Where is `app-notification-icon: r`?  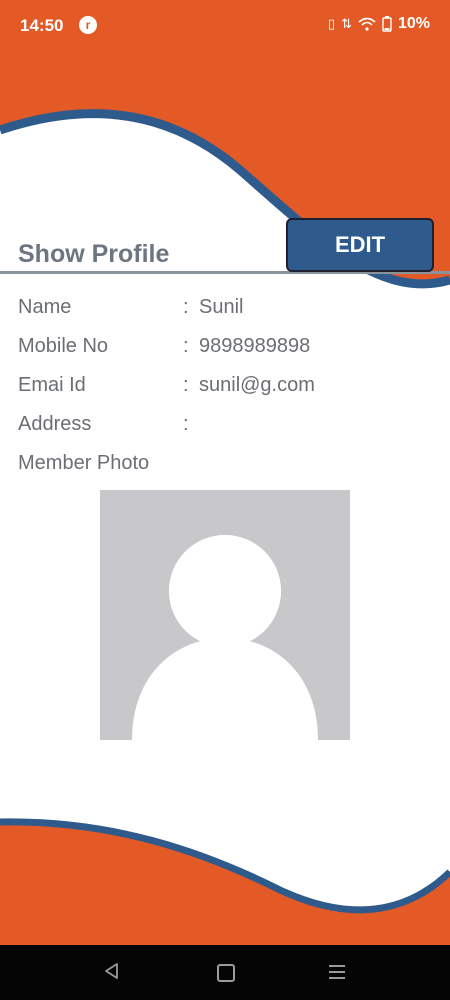 app-notification-icon: r is located at coordinates (88, 25).